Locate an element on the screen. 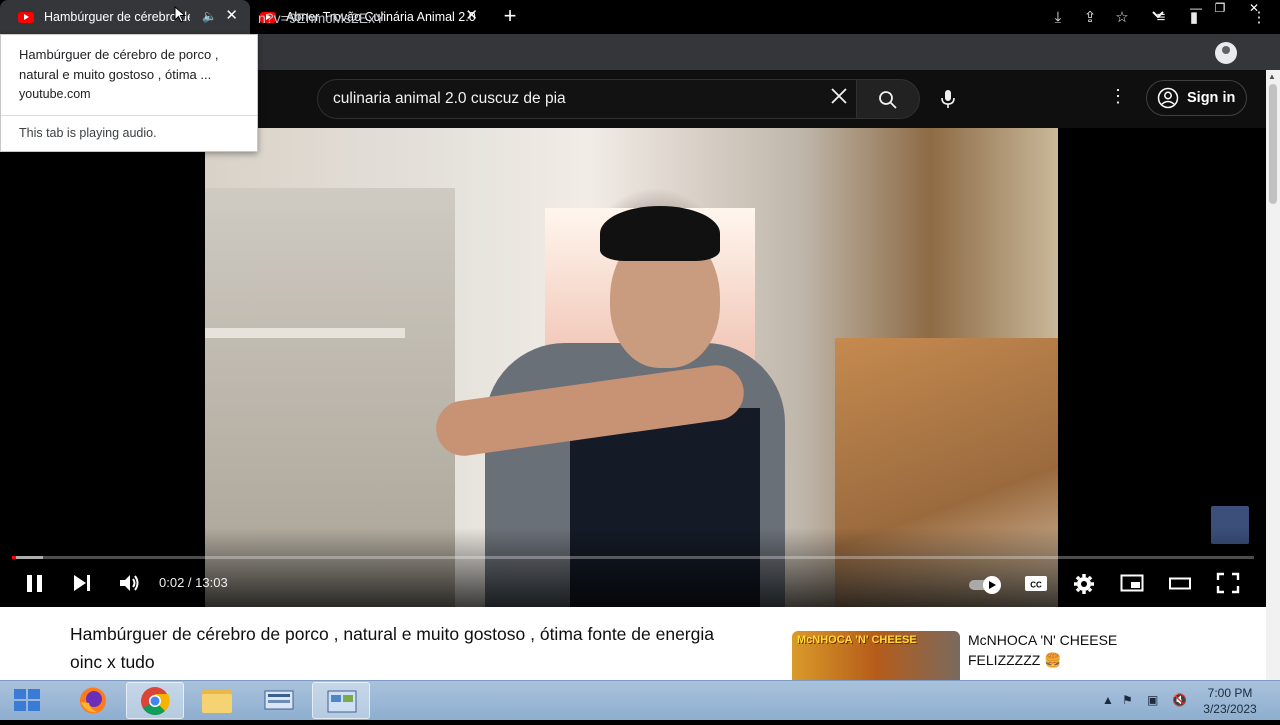 The height and width of the screenshot is (725, 1280). fullscreen-icon is located at coordinates (1228, 583).